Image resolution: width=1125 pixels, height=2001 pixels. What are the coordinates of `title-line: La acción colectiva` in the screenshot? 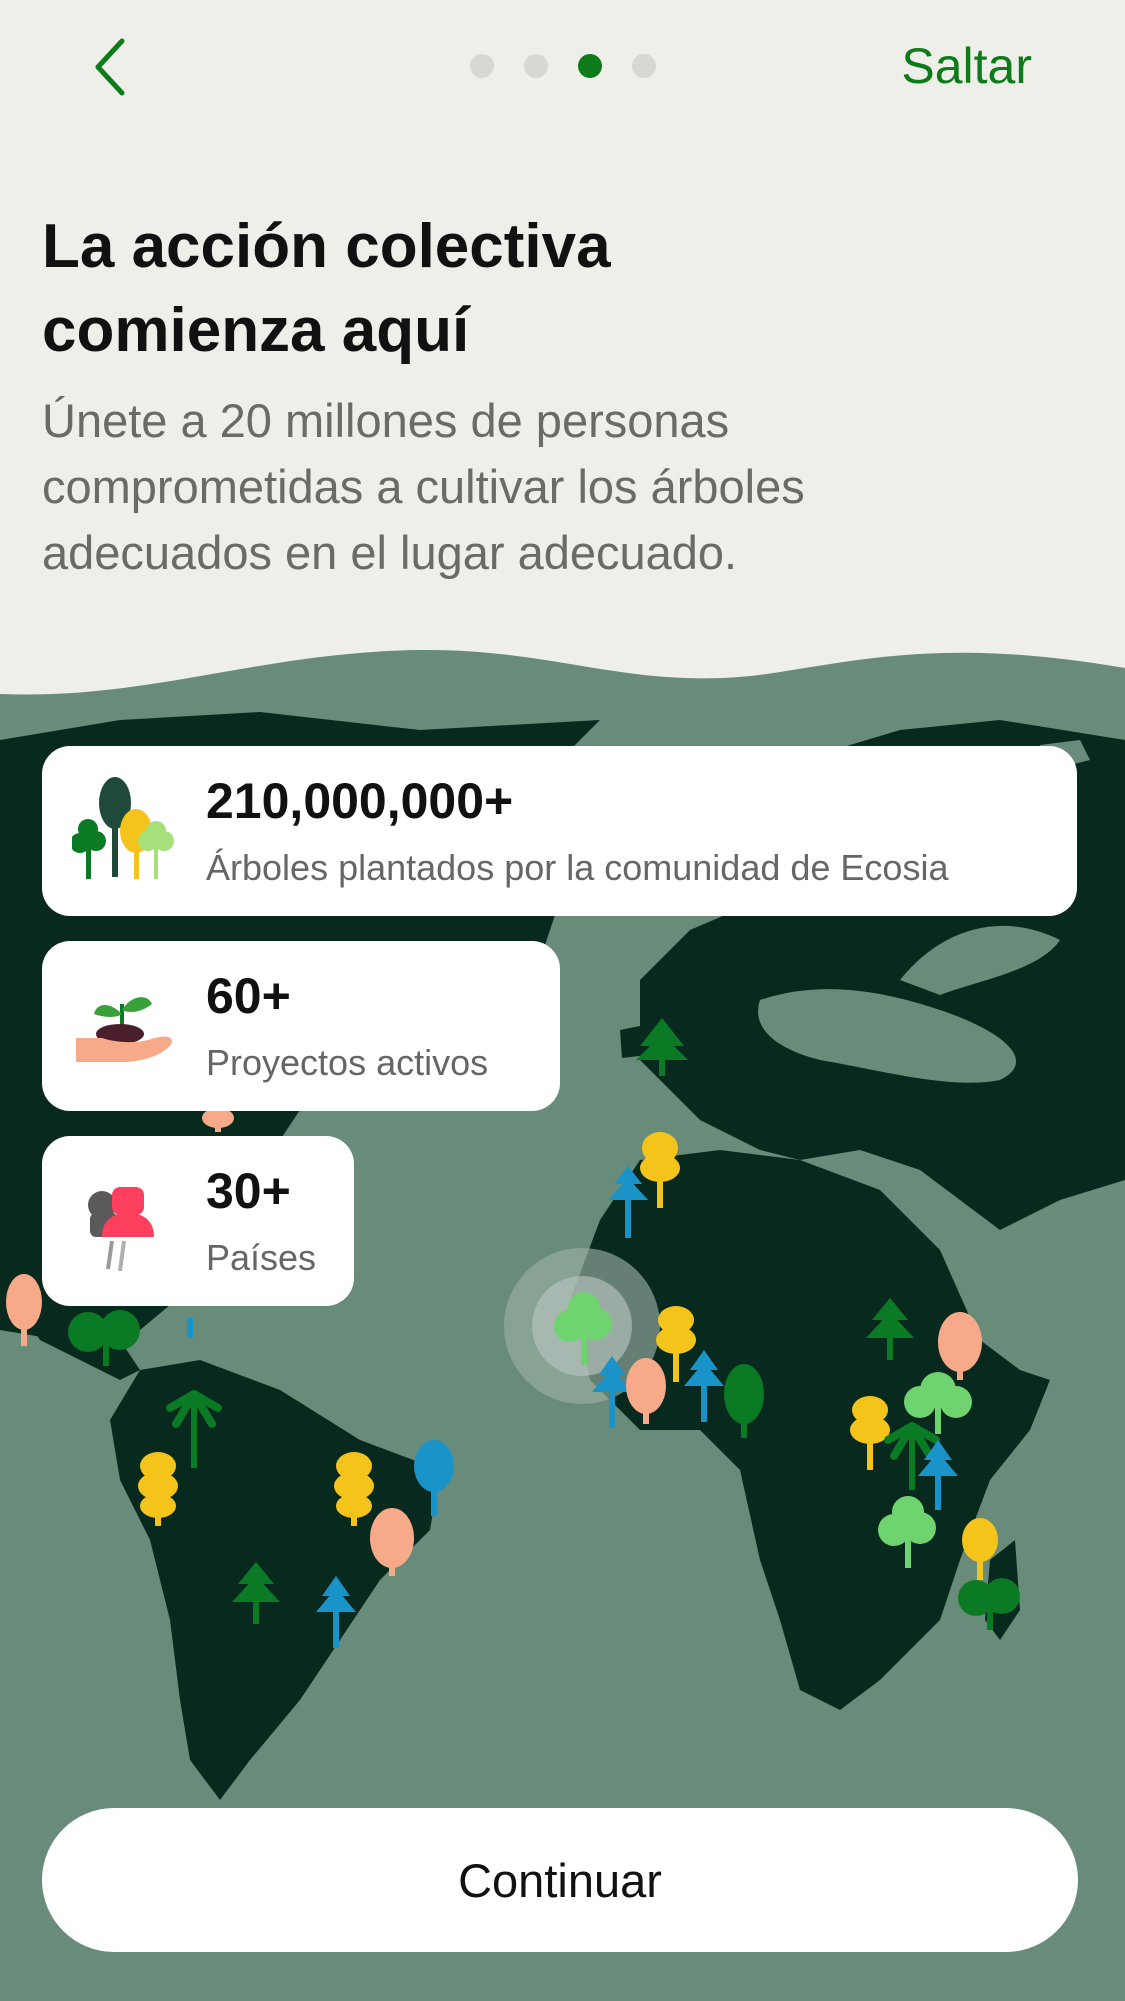 It's located at (326, 246).